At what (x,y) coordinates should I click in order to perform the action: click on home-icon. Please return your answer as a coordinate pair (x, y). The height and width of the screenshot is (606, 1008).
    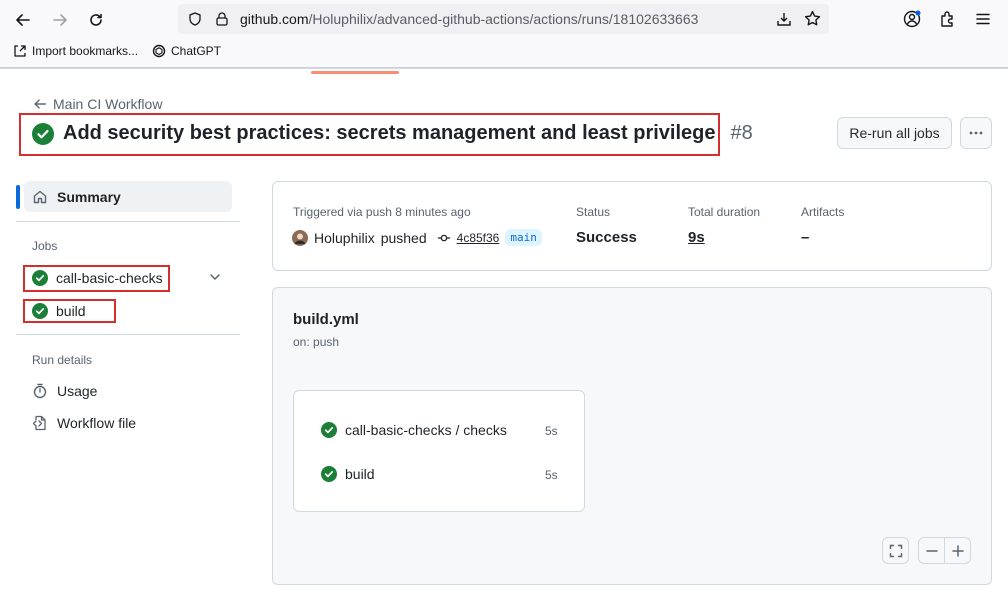
    Looking at the image, I should click on (40, 196).